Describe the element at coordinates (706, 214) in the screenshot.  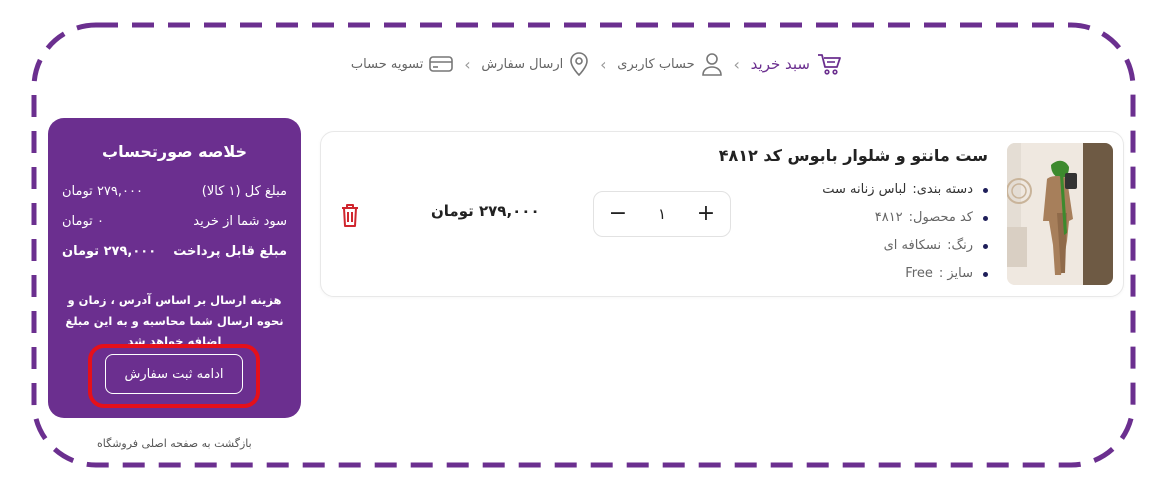
I see `increase-quantity-button: +` at that location.